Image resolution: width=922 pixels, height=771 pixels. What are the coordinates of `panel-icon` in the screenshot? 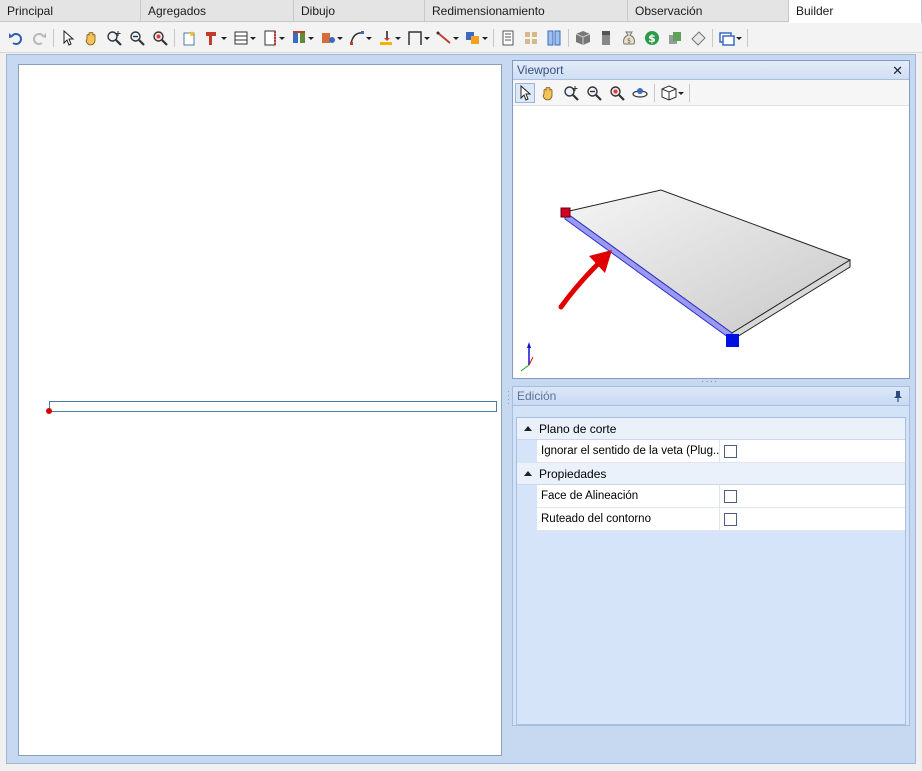 It's located at (606, 38).